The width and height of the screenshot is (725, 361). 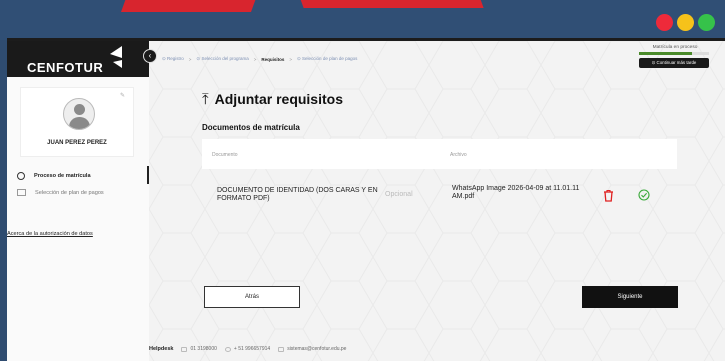 What do you see at coordinates (706, 22) in the screenshot?
I see `maximize-window-button` at bounding box center [706, 22].